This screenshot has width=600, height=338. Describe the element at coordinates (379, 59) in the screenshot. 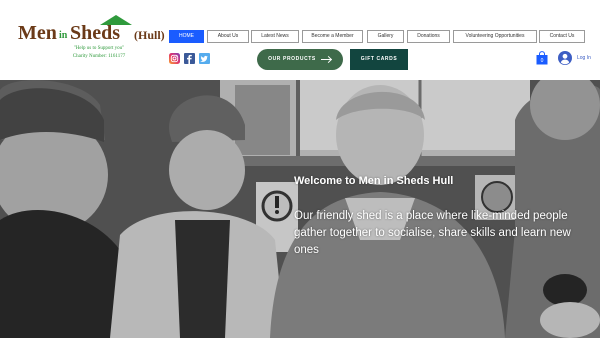

I see `gift-cards-button: GIFT CARDS` at that location.